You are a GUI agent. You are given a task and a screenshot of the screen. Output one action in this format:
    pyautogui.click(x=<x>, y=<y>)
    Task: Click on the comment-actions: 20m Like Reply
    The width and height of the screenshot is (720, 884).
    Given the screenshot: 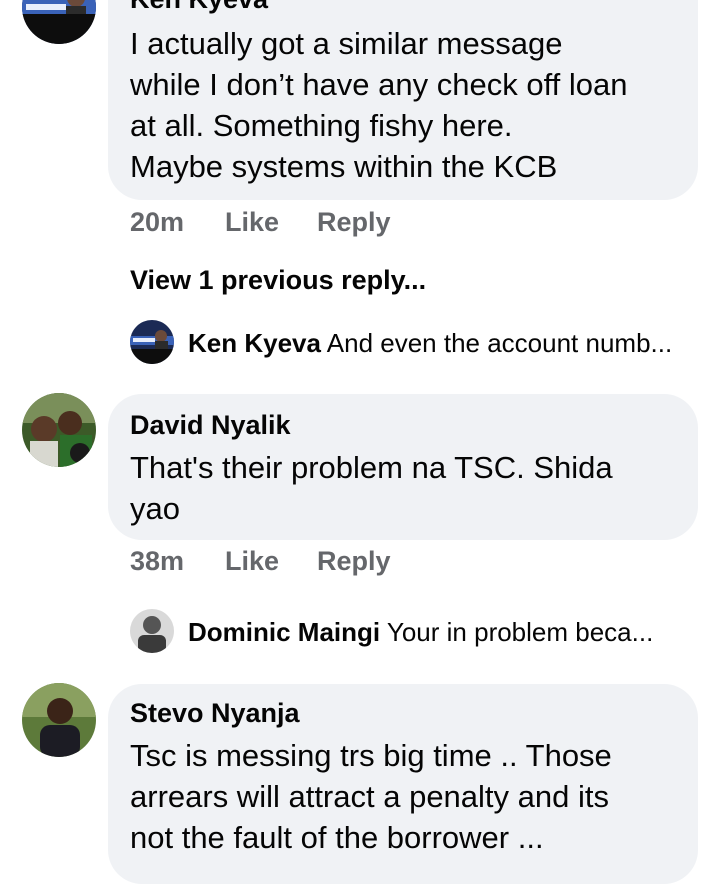 What is the action you would take?
    pyautogui.click(x=280, y=223)
    